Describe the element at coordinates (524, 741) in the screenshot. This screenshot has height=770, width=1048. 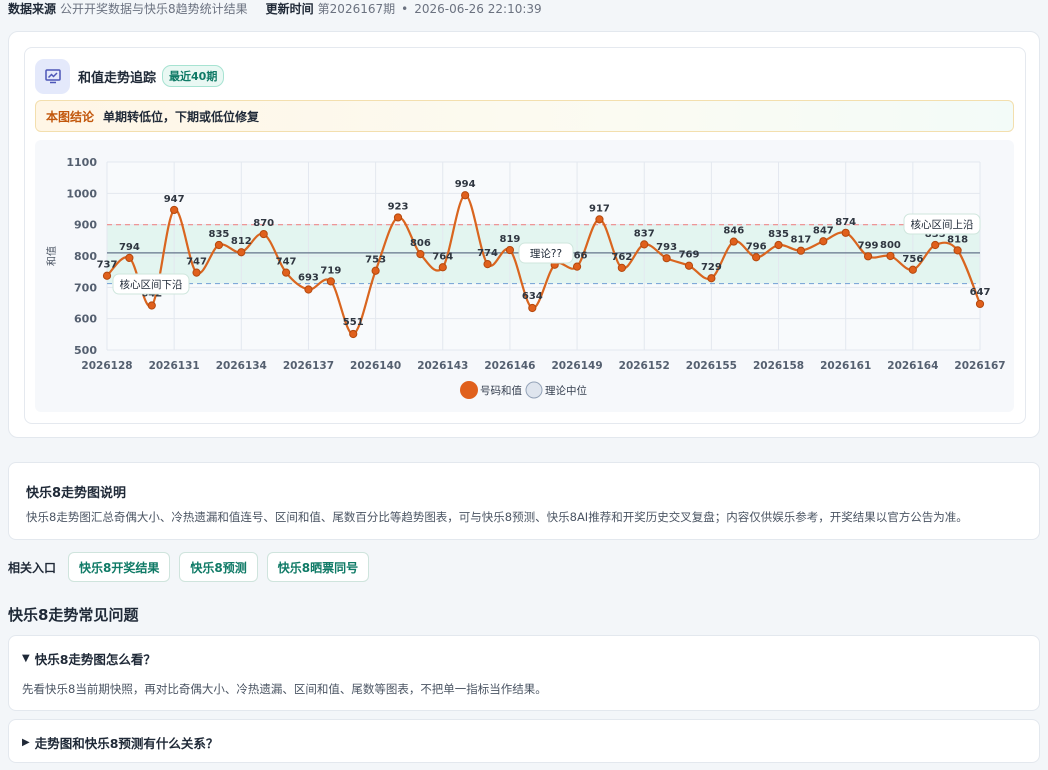
I see `faq-item: ▶ 走势图和快乐8预测有什么关系？` at that location.